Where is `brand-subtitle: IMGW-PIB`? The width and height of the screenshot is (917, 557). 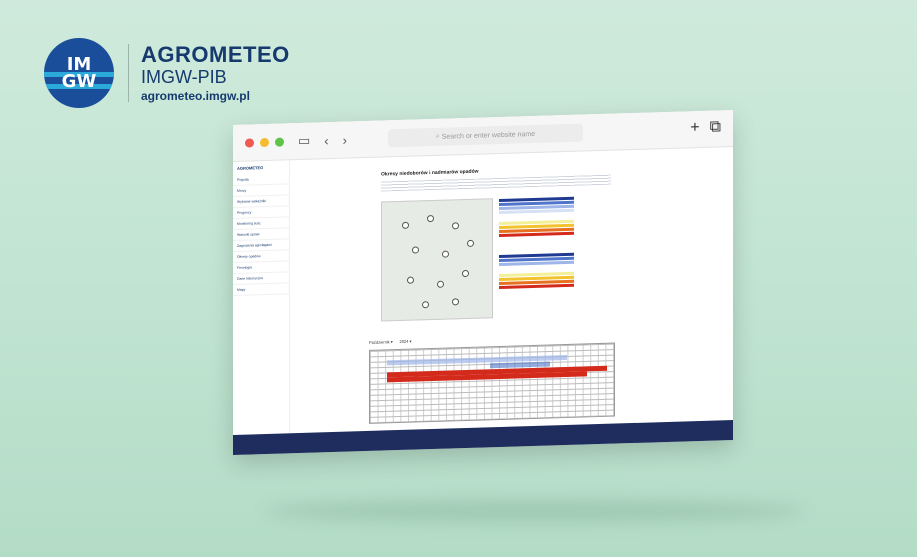 brand-subtitle: IMGW-PIB is located at coordinates (184, 77).